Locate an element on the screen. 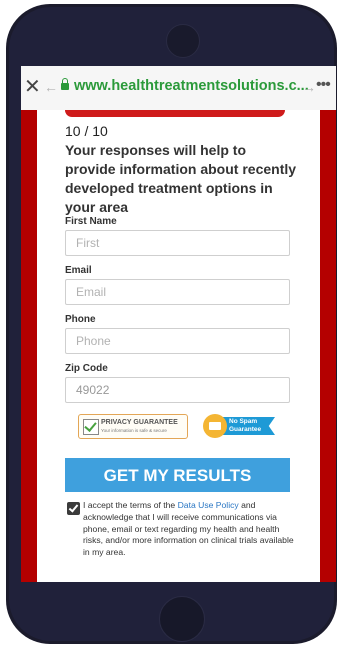 The image size is (343, 647). email-label: Email is located at coordinates (78, 270).